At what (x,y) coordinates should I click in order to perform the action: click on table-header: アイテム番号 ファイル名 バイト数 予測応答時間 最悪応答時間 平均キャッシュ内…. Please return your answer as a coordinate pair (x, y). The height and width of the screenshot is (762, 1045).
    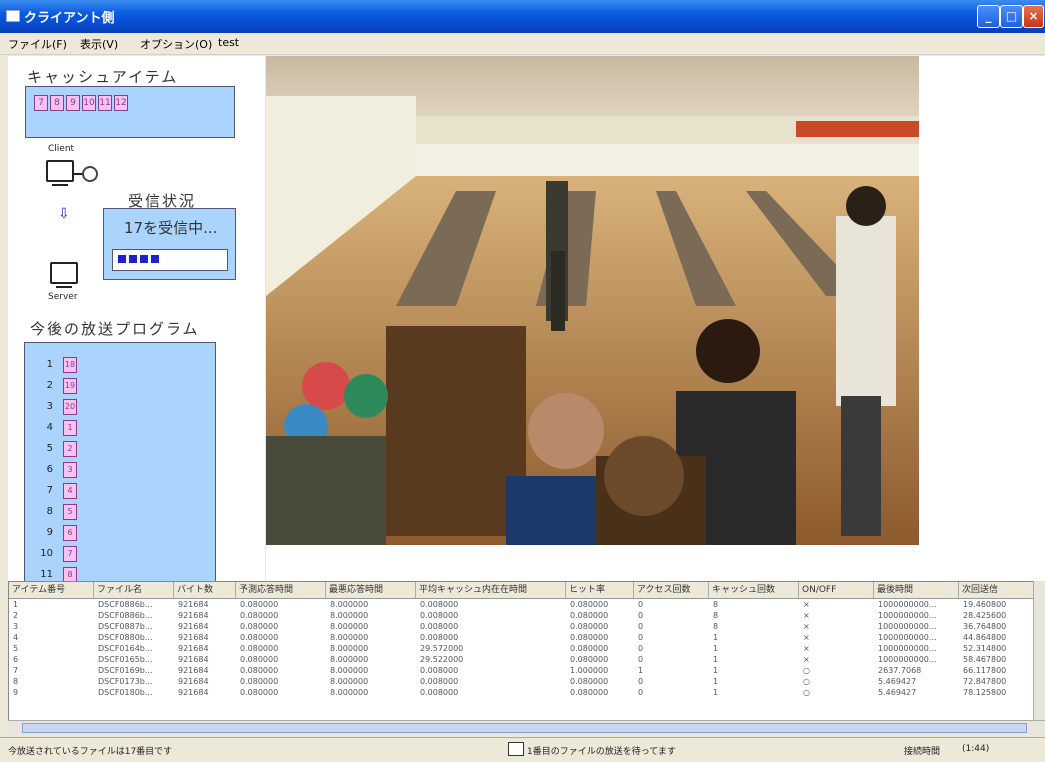
    Looking at the image, I should click on (521, 590).